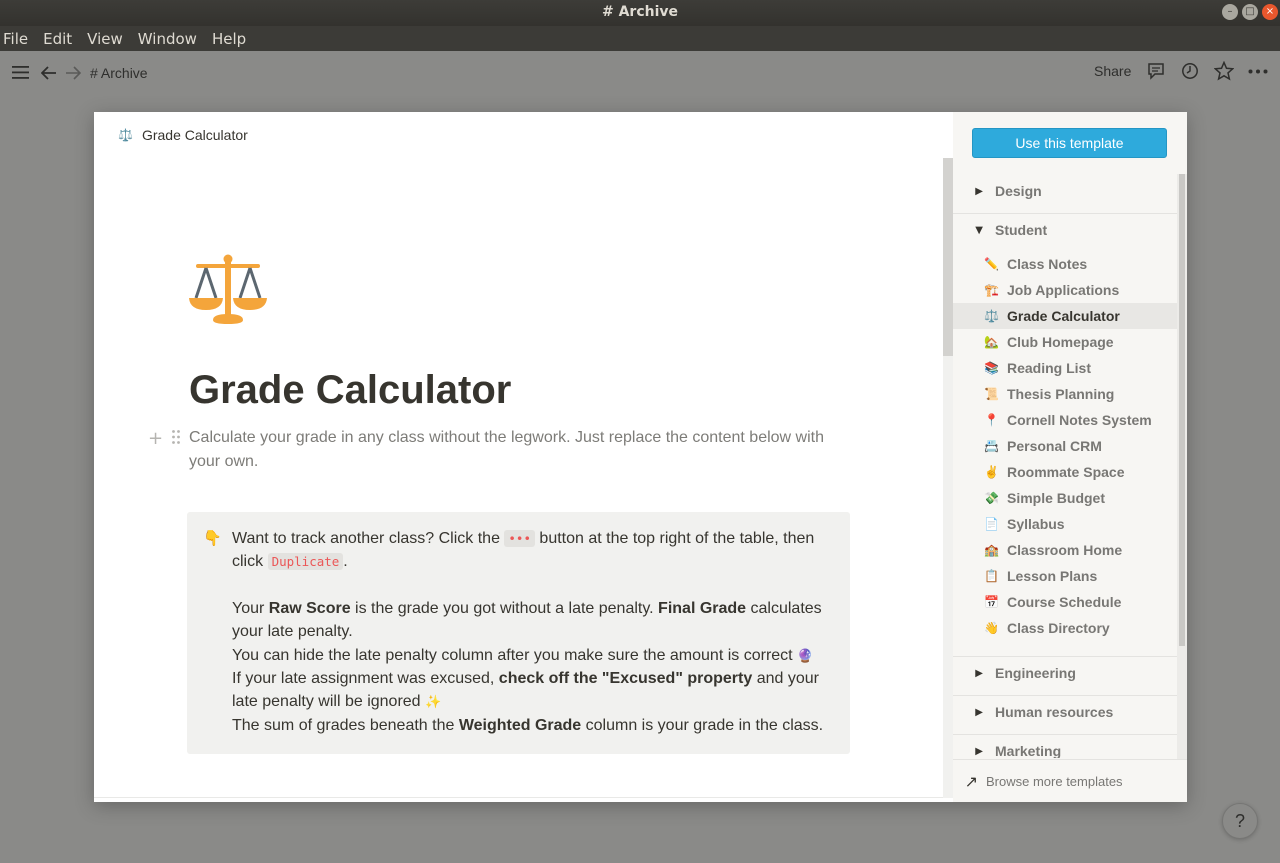 Image resolution: width=1280 pixels, height=863 pixels. I want to click on template-item-label: Lesson Plans, so click(1052, 576).